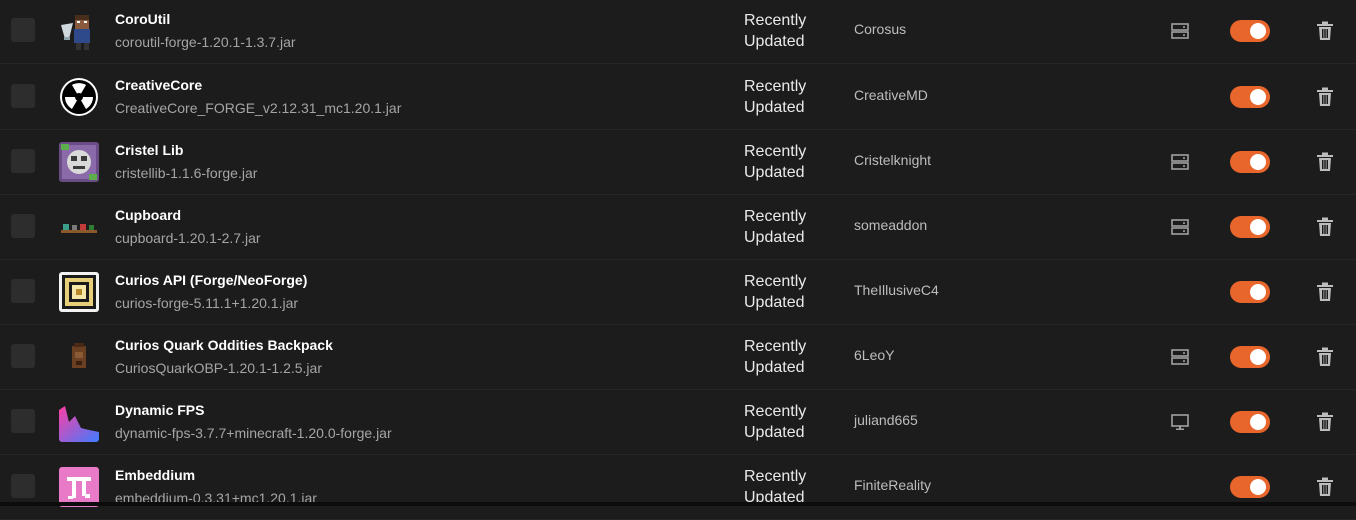 This screenshot has height=520, width=1356. Describe the element at coordinates (207, 303) in the screenshot. I see `mod-filename: curios-forge-5.11.1+1.20.1.jar` at that location.